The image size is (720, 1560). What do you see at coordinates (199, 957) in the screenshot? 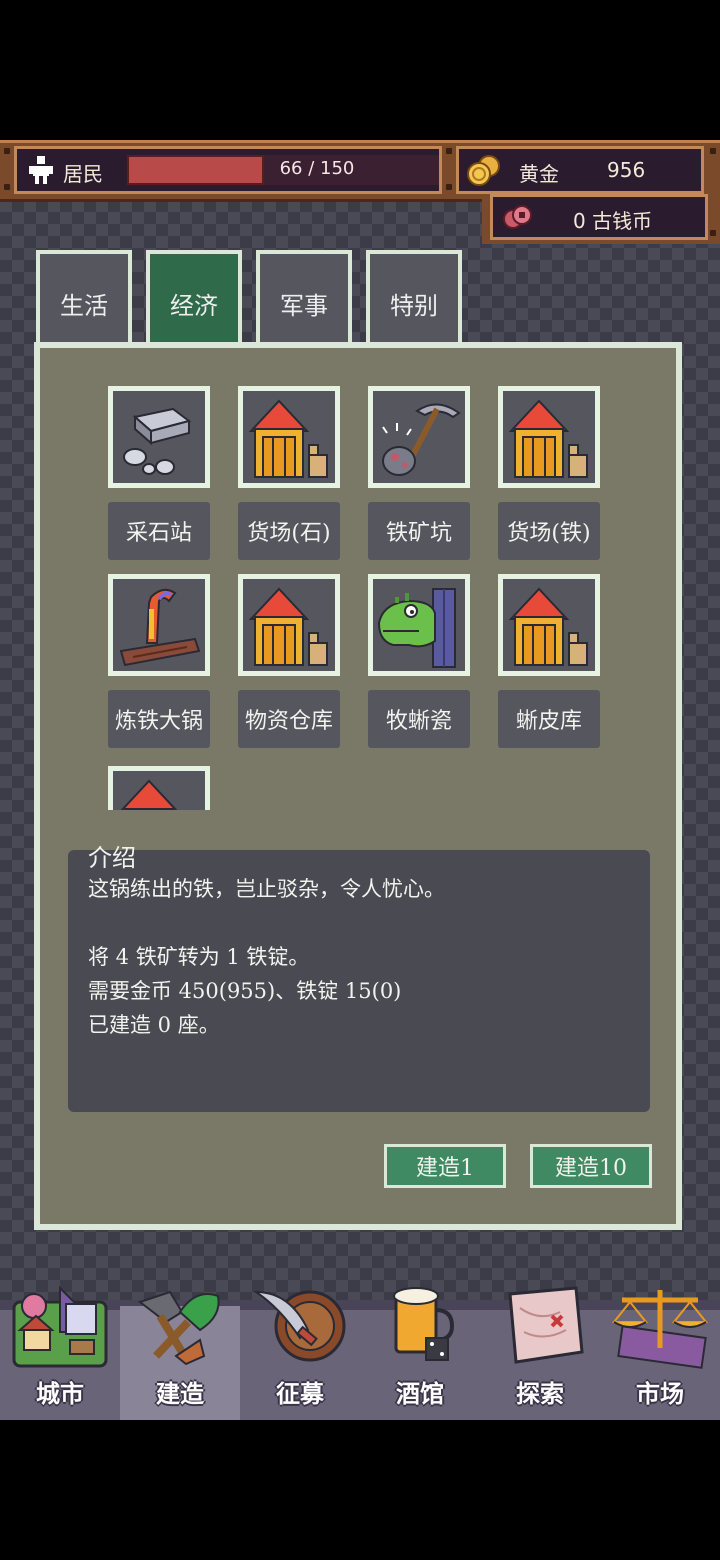
I see `description-effect: 将 4 铁矿转为 1 铁锭。` at bounding box center [199, 957].